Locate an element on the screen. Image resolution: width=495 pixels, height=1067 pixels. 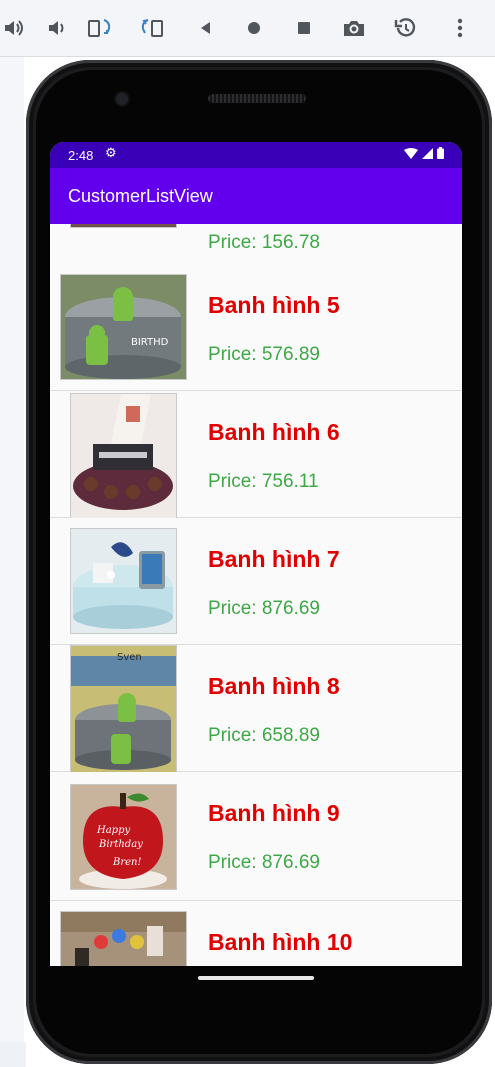
list-item: Banh hình 7 Price: 876.69 is located at coordinates (256, 581).